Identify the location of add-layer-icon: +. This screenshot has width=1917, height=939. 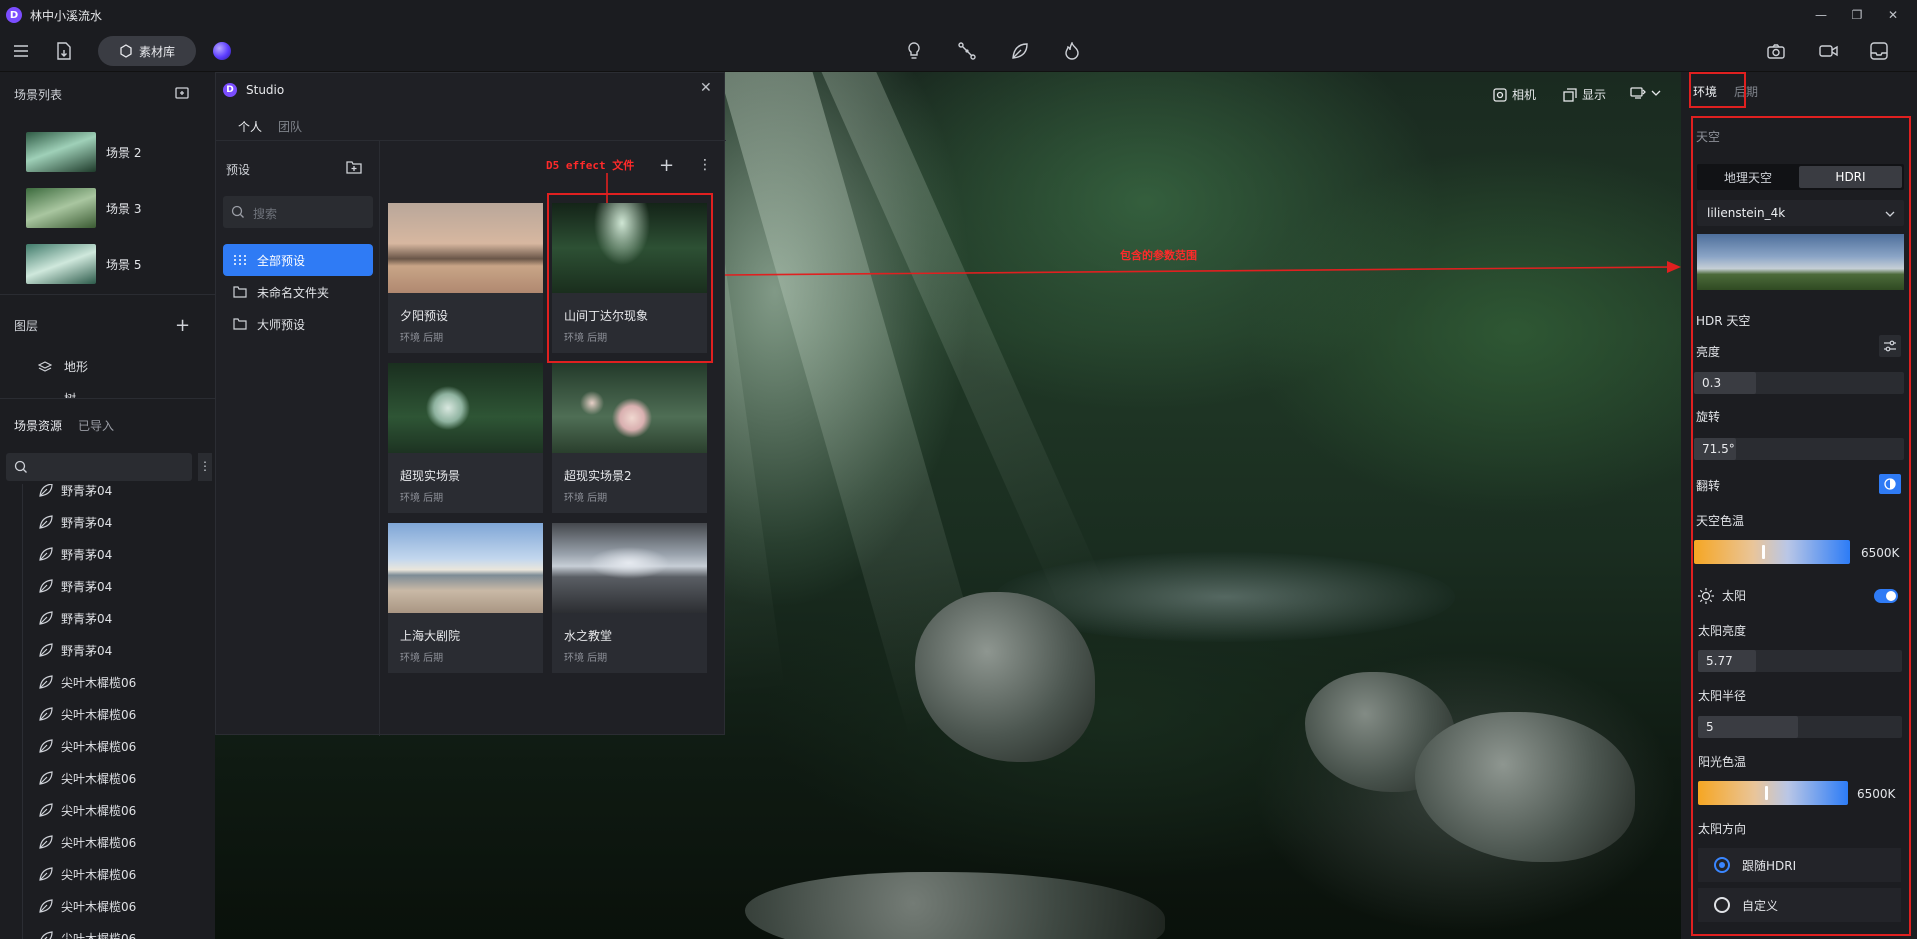
(182, 325).